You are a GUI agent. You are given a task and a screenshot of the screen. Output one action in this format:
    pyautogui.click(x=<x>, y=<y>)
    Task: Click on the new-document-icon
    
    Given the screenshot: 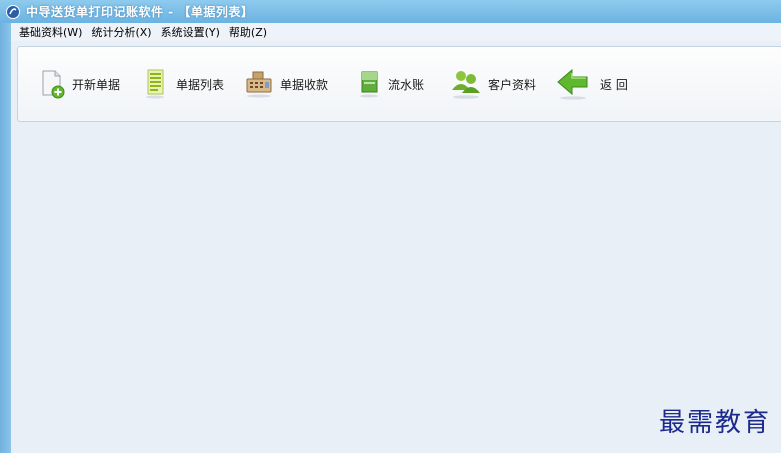 What is the action you would take?
    pyautogui.click(x=53, y=84)
    